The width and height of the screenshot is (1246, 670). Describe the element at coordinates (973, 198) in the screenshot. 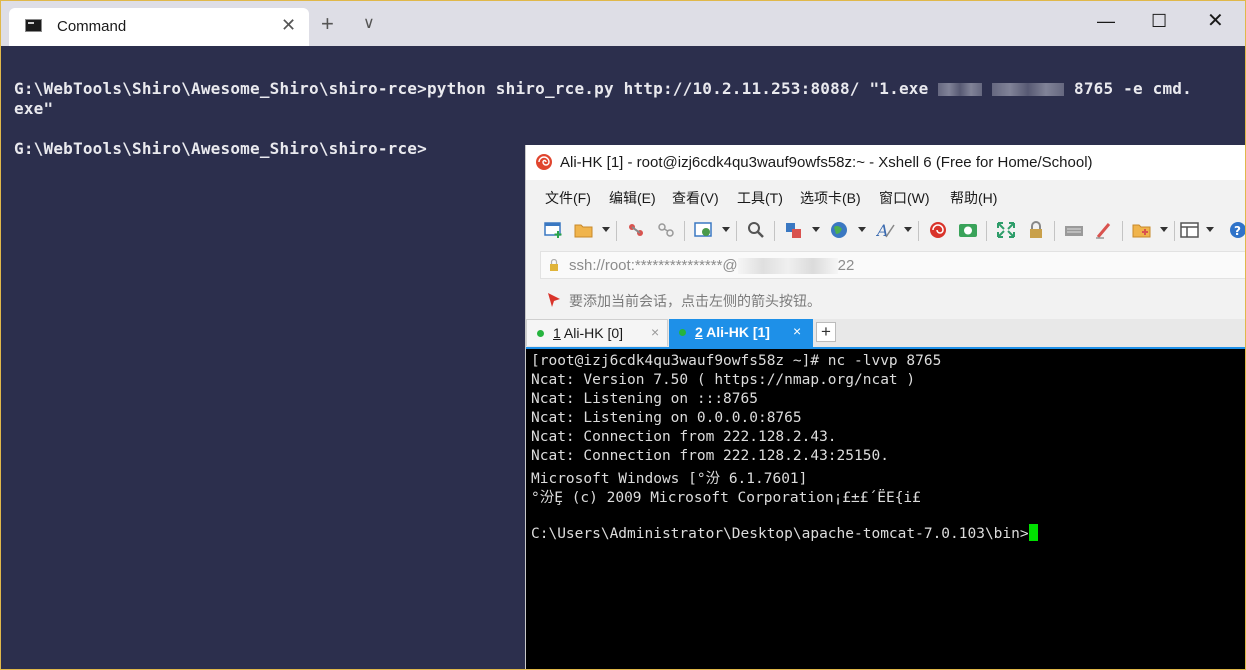

I see `menu-help: 帮助(H)` at that location.